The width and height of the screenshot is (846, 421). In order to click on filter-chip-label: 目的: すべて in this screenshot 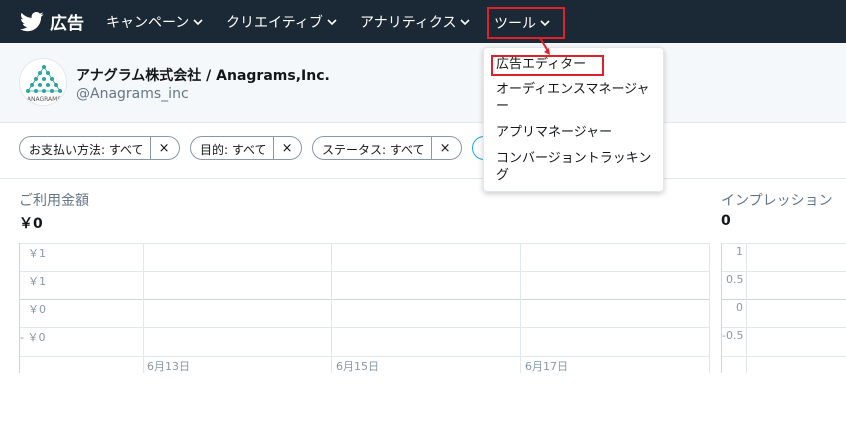, I will do `click(233, 150)`.